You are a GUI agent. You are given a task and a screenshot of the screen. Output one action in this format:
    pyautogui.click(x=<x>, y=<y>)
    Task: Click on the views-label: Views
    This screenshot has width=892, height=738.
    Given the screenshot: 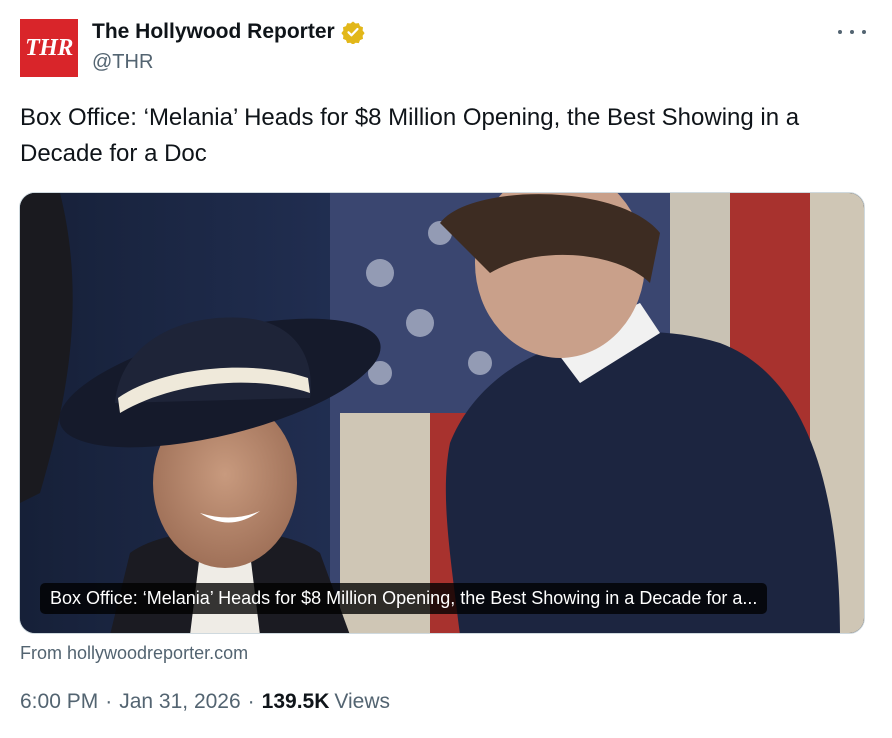 What is the action you would take?
    pyautogui.click(x=362, y=701)
    